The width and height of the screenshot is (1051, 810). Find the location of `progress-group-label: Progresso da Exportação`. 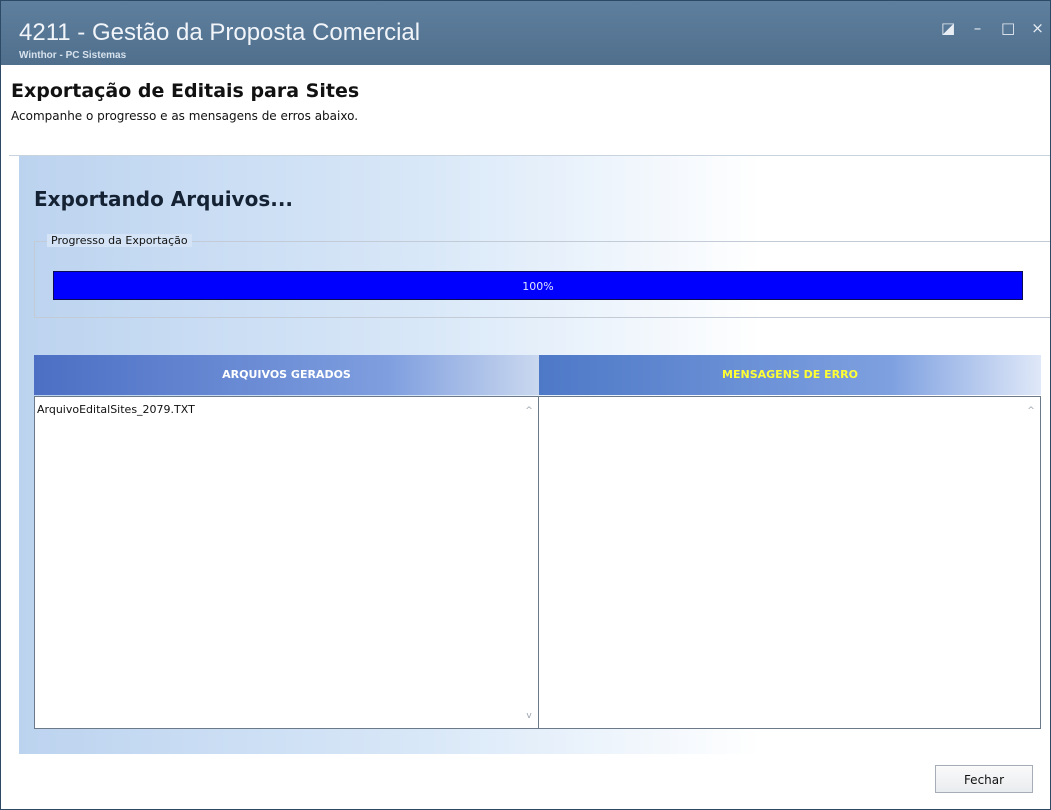

progress-group-label: Progresso da Exportação is located at coordinates (119, 240).